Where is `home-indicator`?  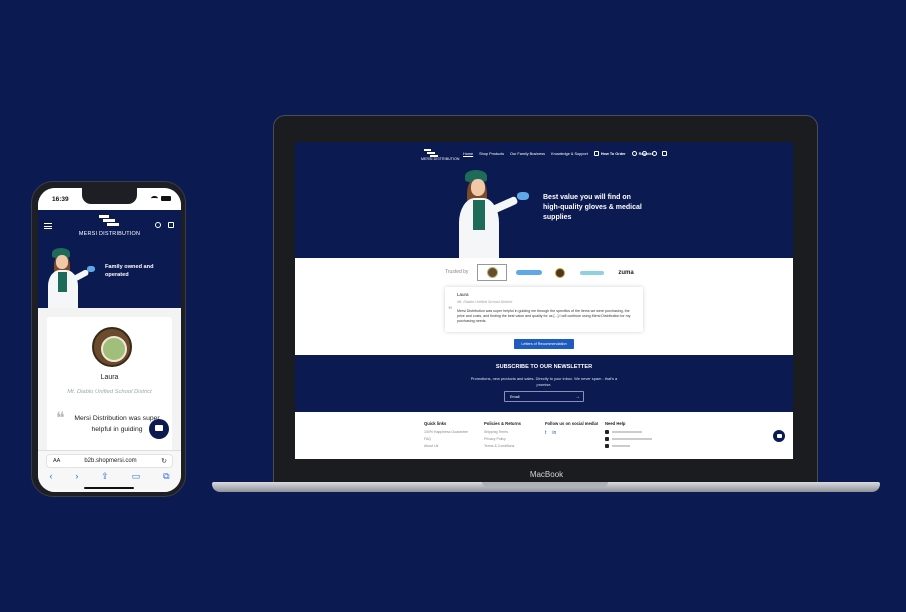
home-indicator is located at coordinates (109, 488).